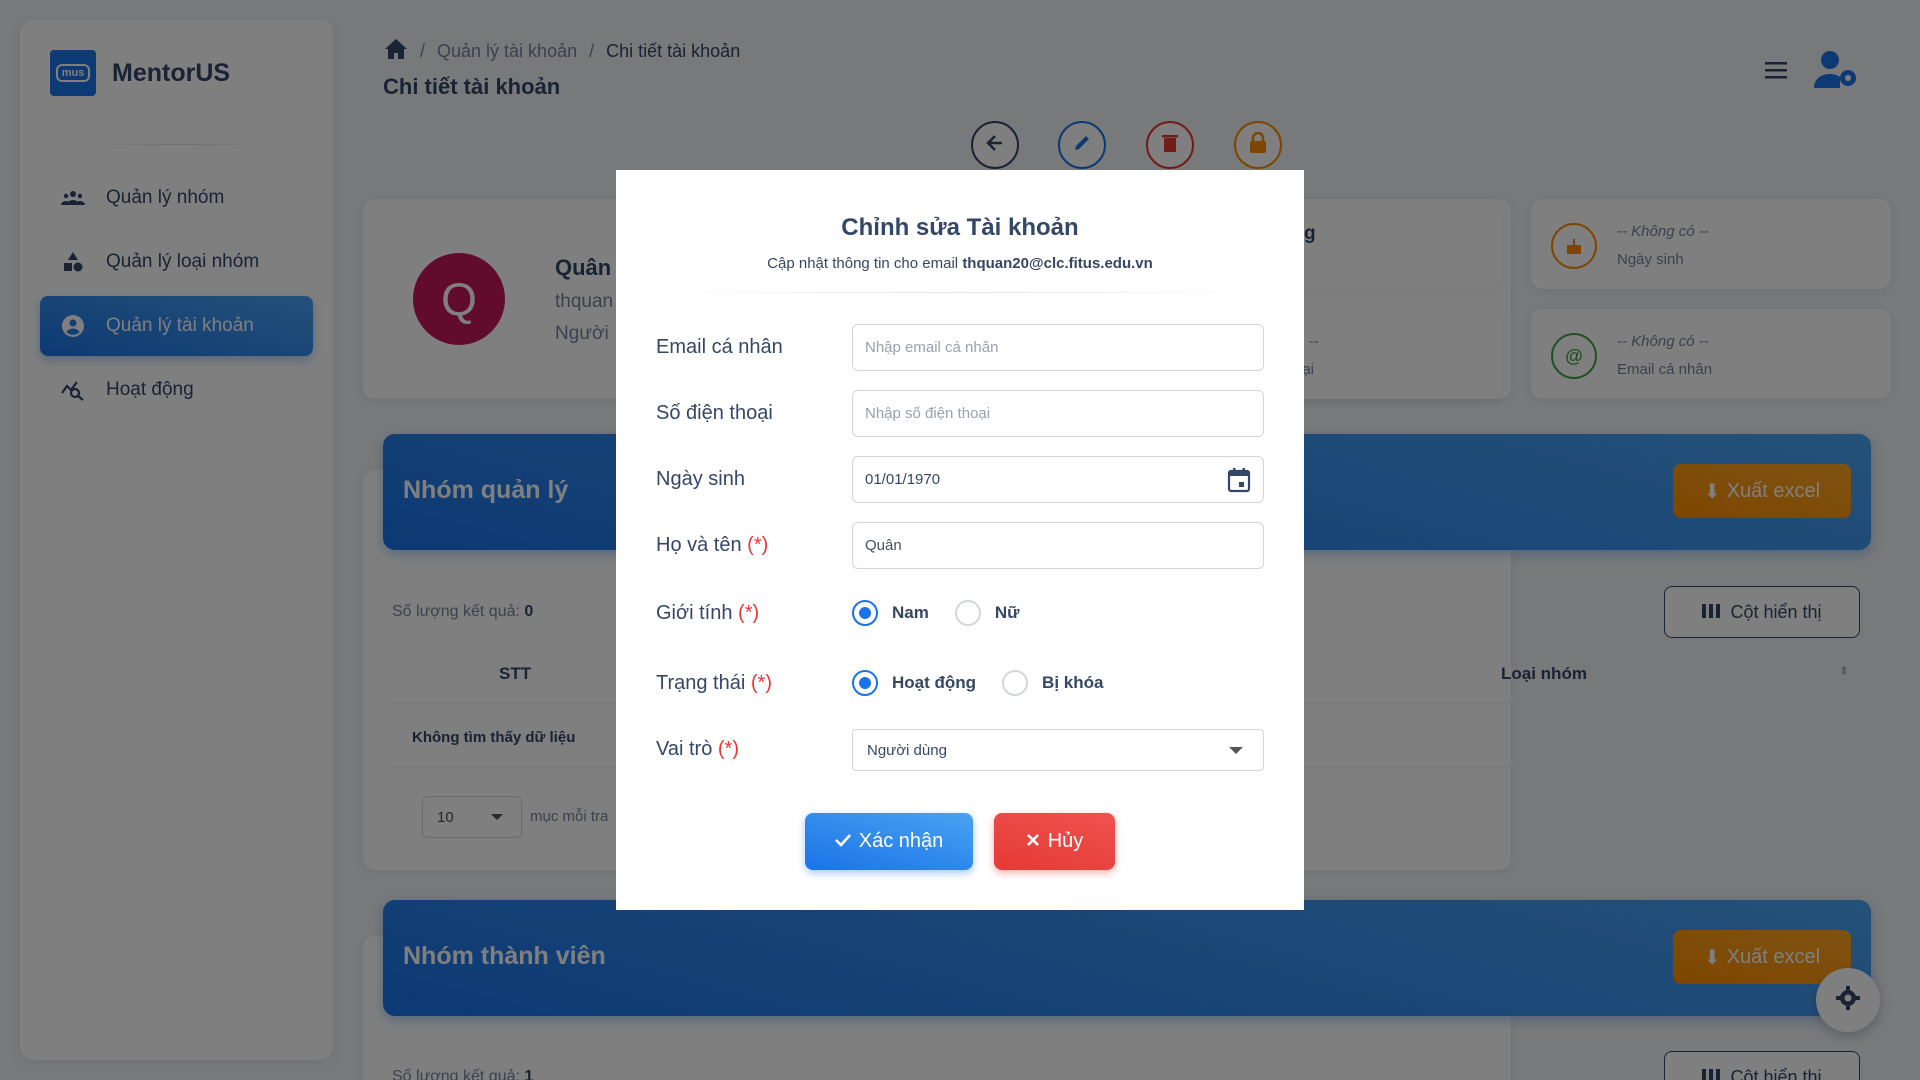  Describe the element at coordinates (901, 841) in the screenshot. I see `confirm-label: Xác nhận` at that location.